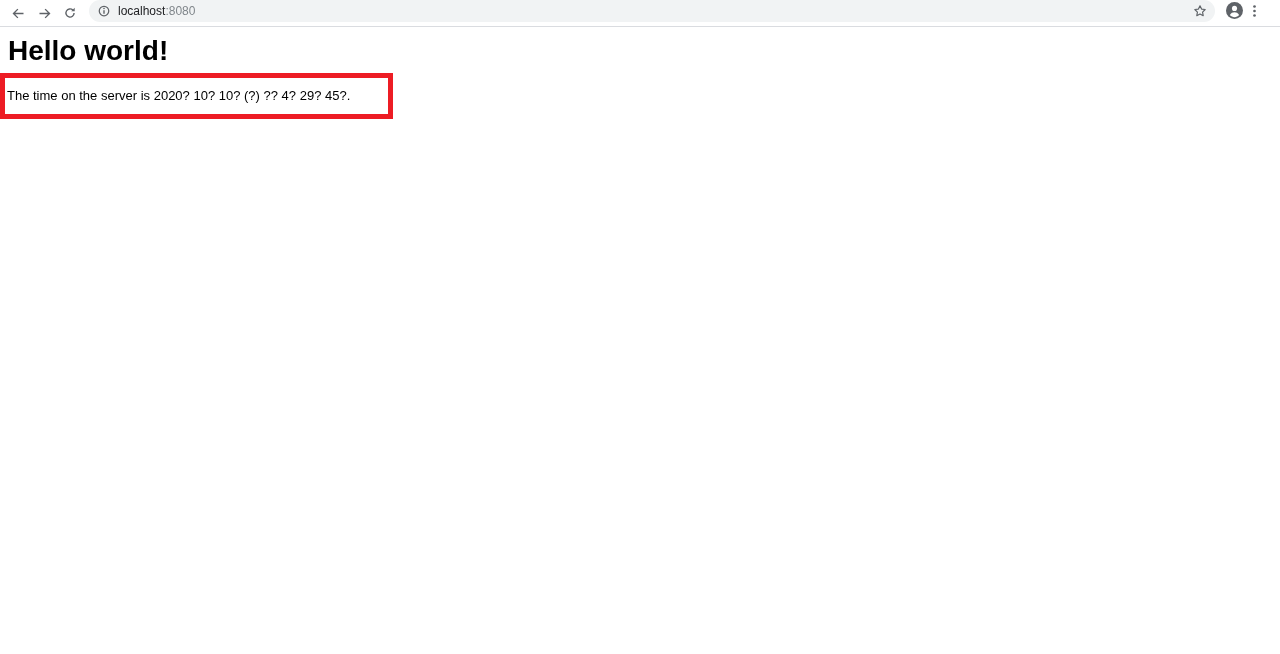  Describe the element at coordinates (1200, 10) in the screenshot. I see `star-icon` at that location.